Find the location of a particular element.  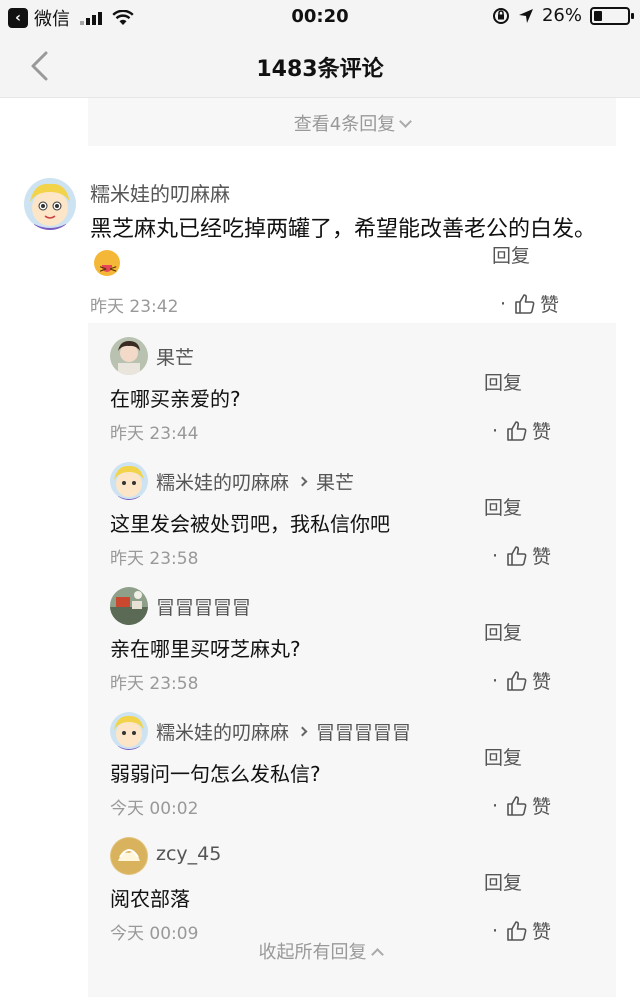

battery-percent: 26% is located at coordinates (561, 15).